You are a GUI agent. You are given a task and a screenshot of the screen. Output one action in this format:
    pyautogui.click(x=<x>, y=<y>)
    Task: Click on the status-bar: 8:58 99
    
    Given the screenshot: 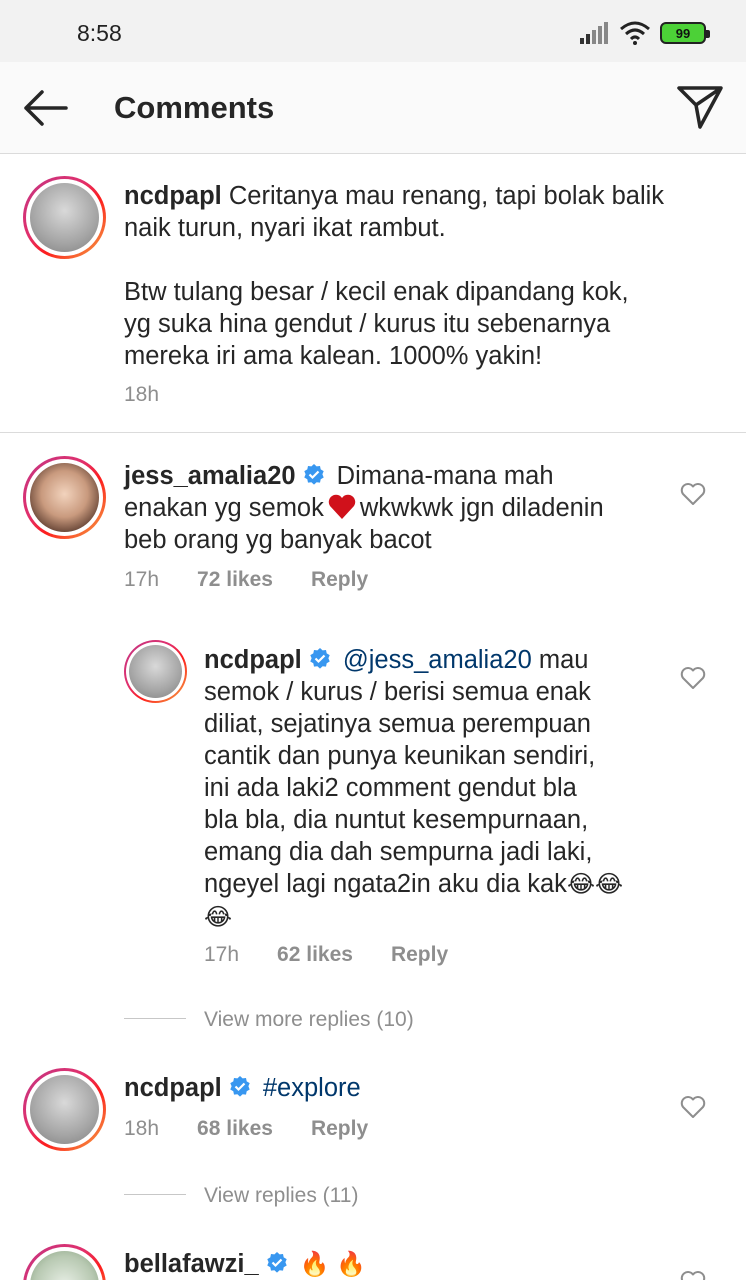 What is the action you would take?
    pyautogui.click(x=373, y=31)
    